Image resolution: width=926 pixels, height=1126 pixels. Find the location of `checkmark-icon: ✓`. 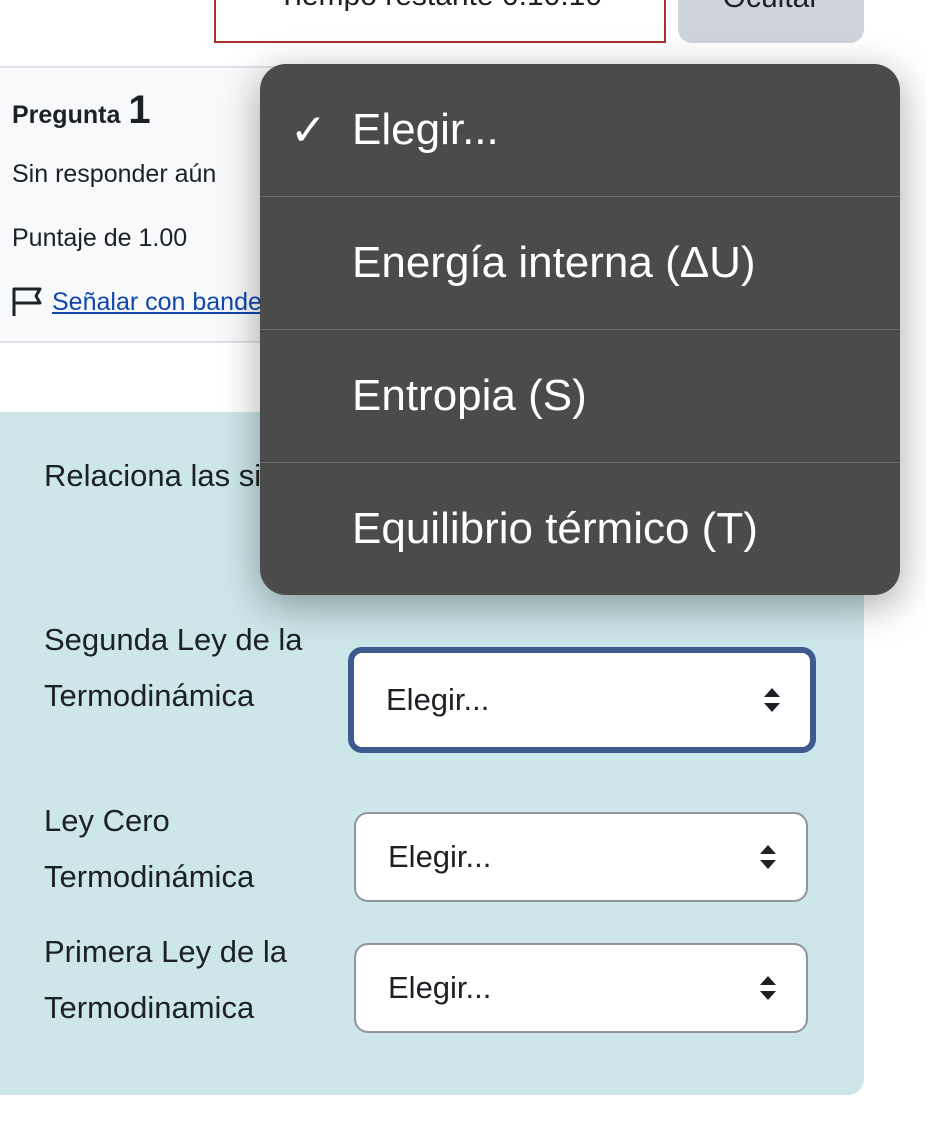

checkmark-icon: ✓ is located at coordinates (308, 130).